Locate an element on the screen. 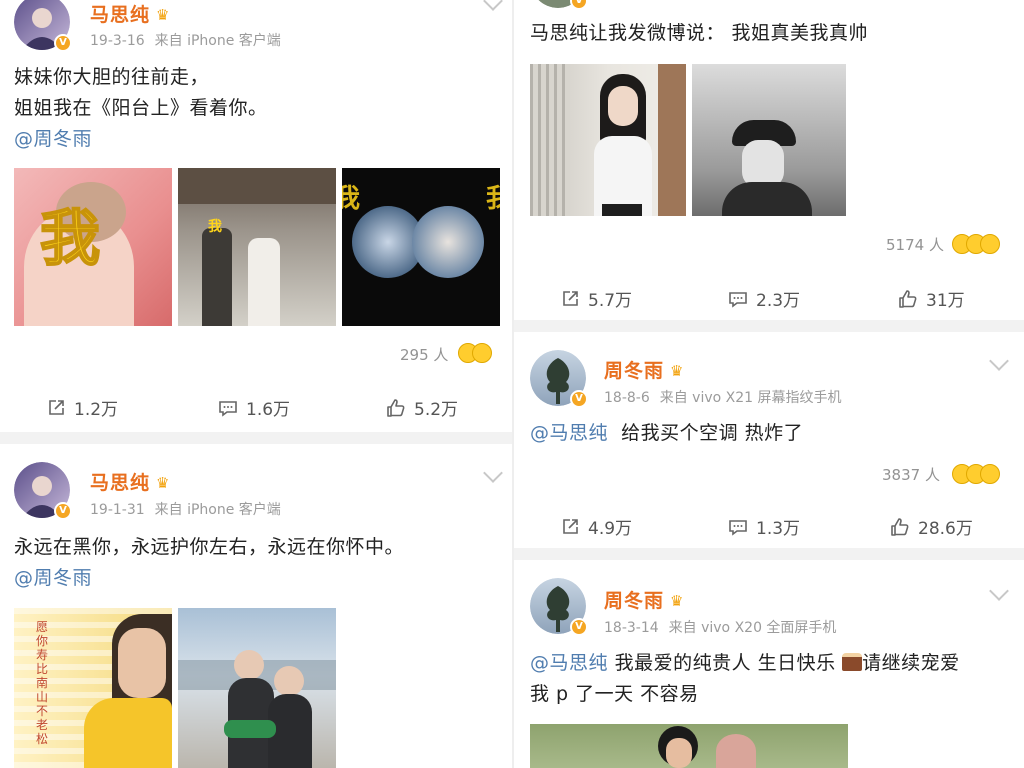  comment-button: 1.3万 is located at coordinates (764, 526).